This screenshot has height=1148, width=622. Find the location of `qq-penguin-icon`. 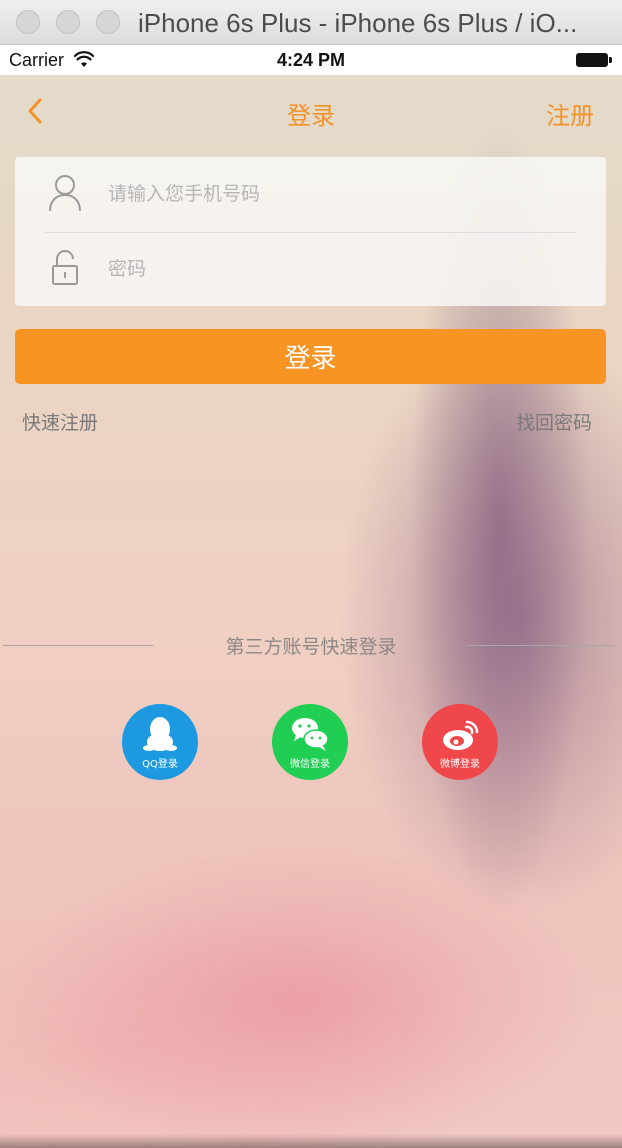

qq-penguin-icon is located at coordinates (160, 734).